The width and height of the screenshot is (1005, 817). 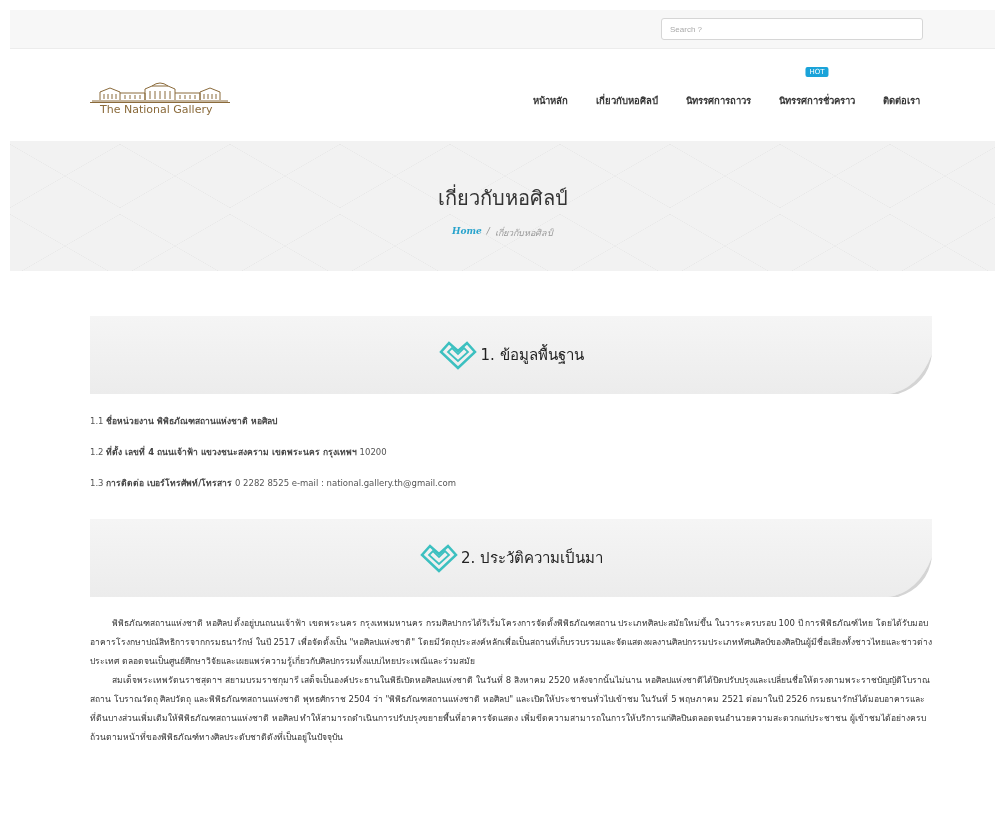 What do you see at coordinates (817, 100) in the screenshot?
I see `nav-link: นิทรรศการชั่วคราว` at bounding box center [817, 100].